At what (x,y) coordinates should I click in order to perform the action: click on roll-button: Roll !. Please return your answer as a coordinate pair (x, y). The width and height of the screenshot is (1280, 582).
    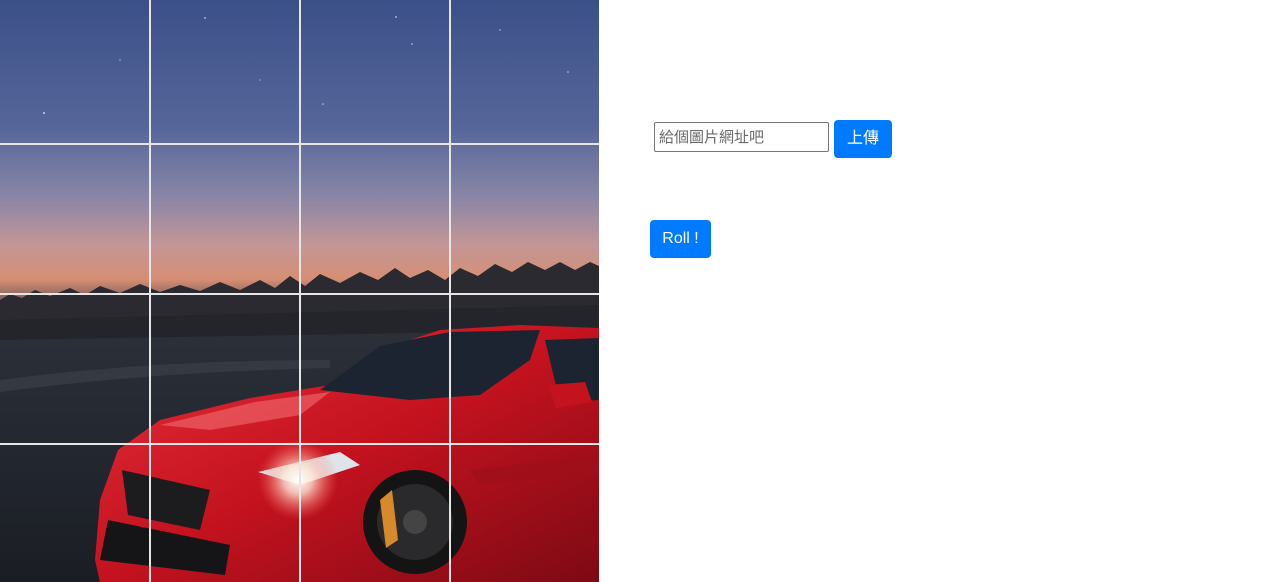
    Looking at the image, I should click on (680, 239).